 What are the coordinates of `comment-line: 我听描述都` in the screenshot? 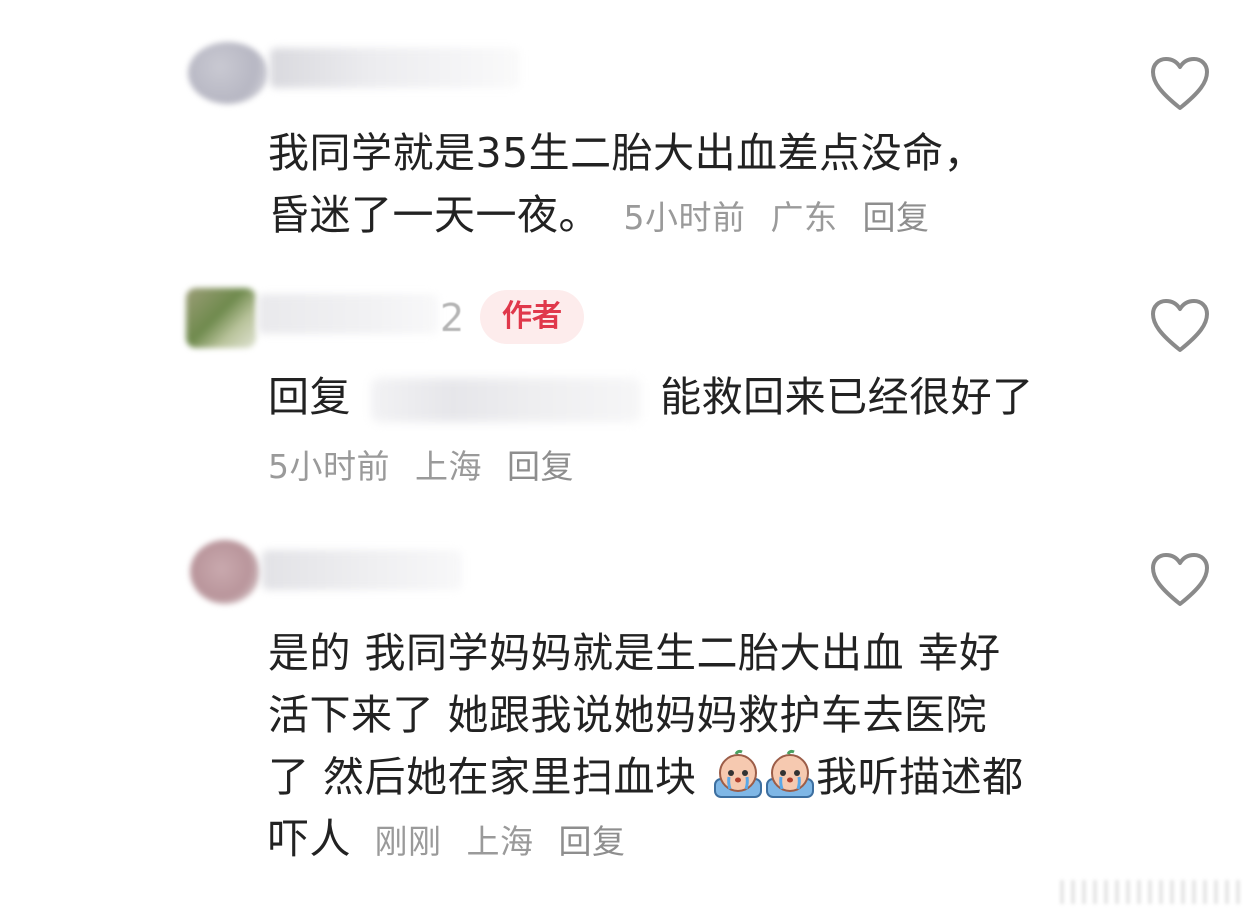 It's located at (920, 777).